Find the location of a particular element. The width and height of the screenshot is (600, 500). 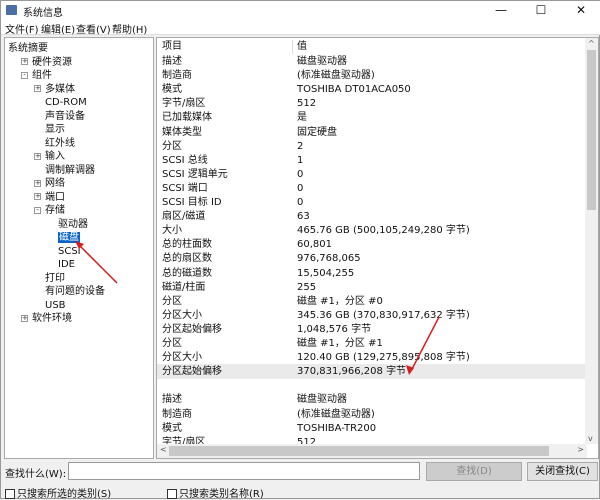

tree-item-label: 打印 is located at coordinates (55, 278).